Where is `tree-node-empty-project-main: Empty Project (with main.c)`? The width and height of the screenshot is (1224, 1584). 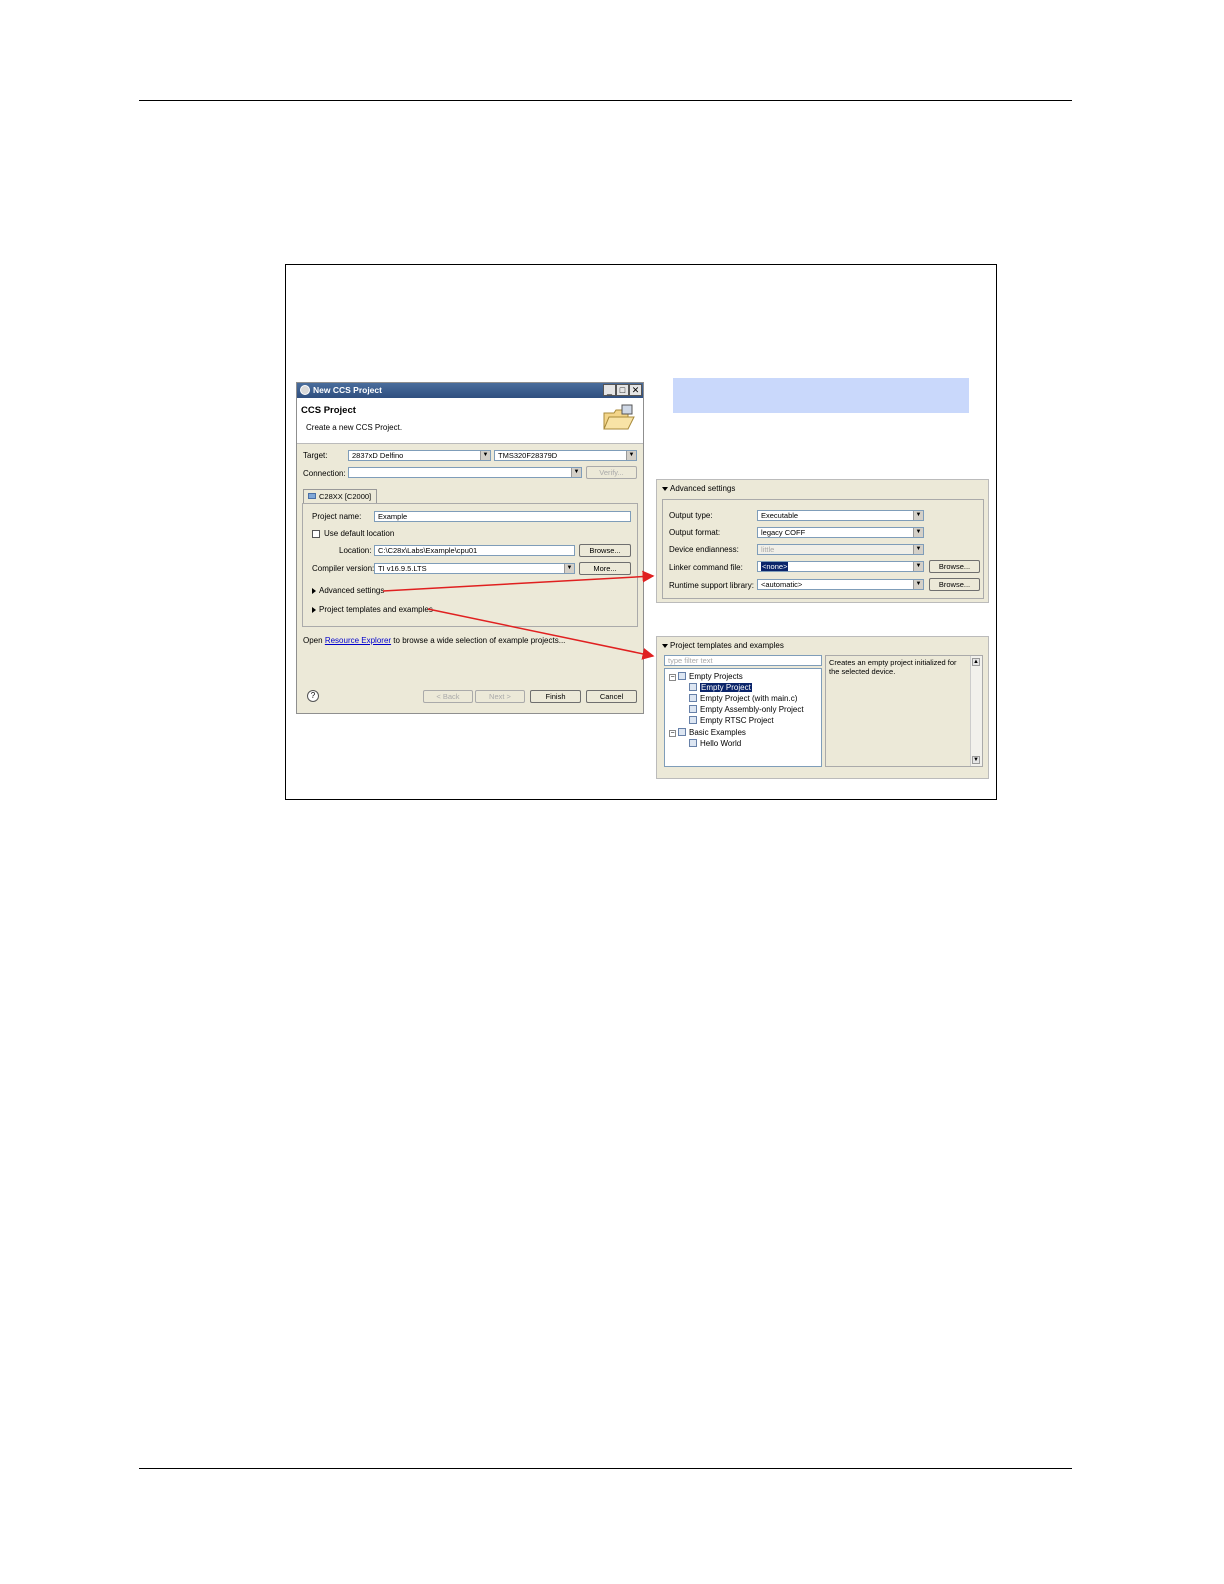
tree-node-empty-project-main: Empty Project (with main.c) is located at coordinates (743, 698).